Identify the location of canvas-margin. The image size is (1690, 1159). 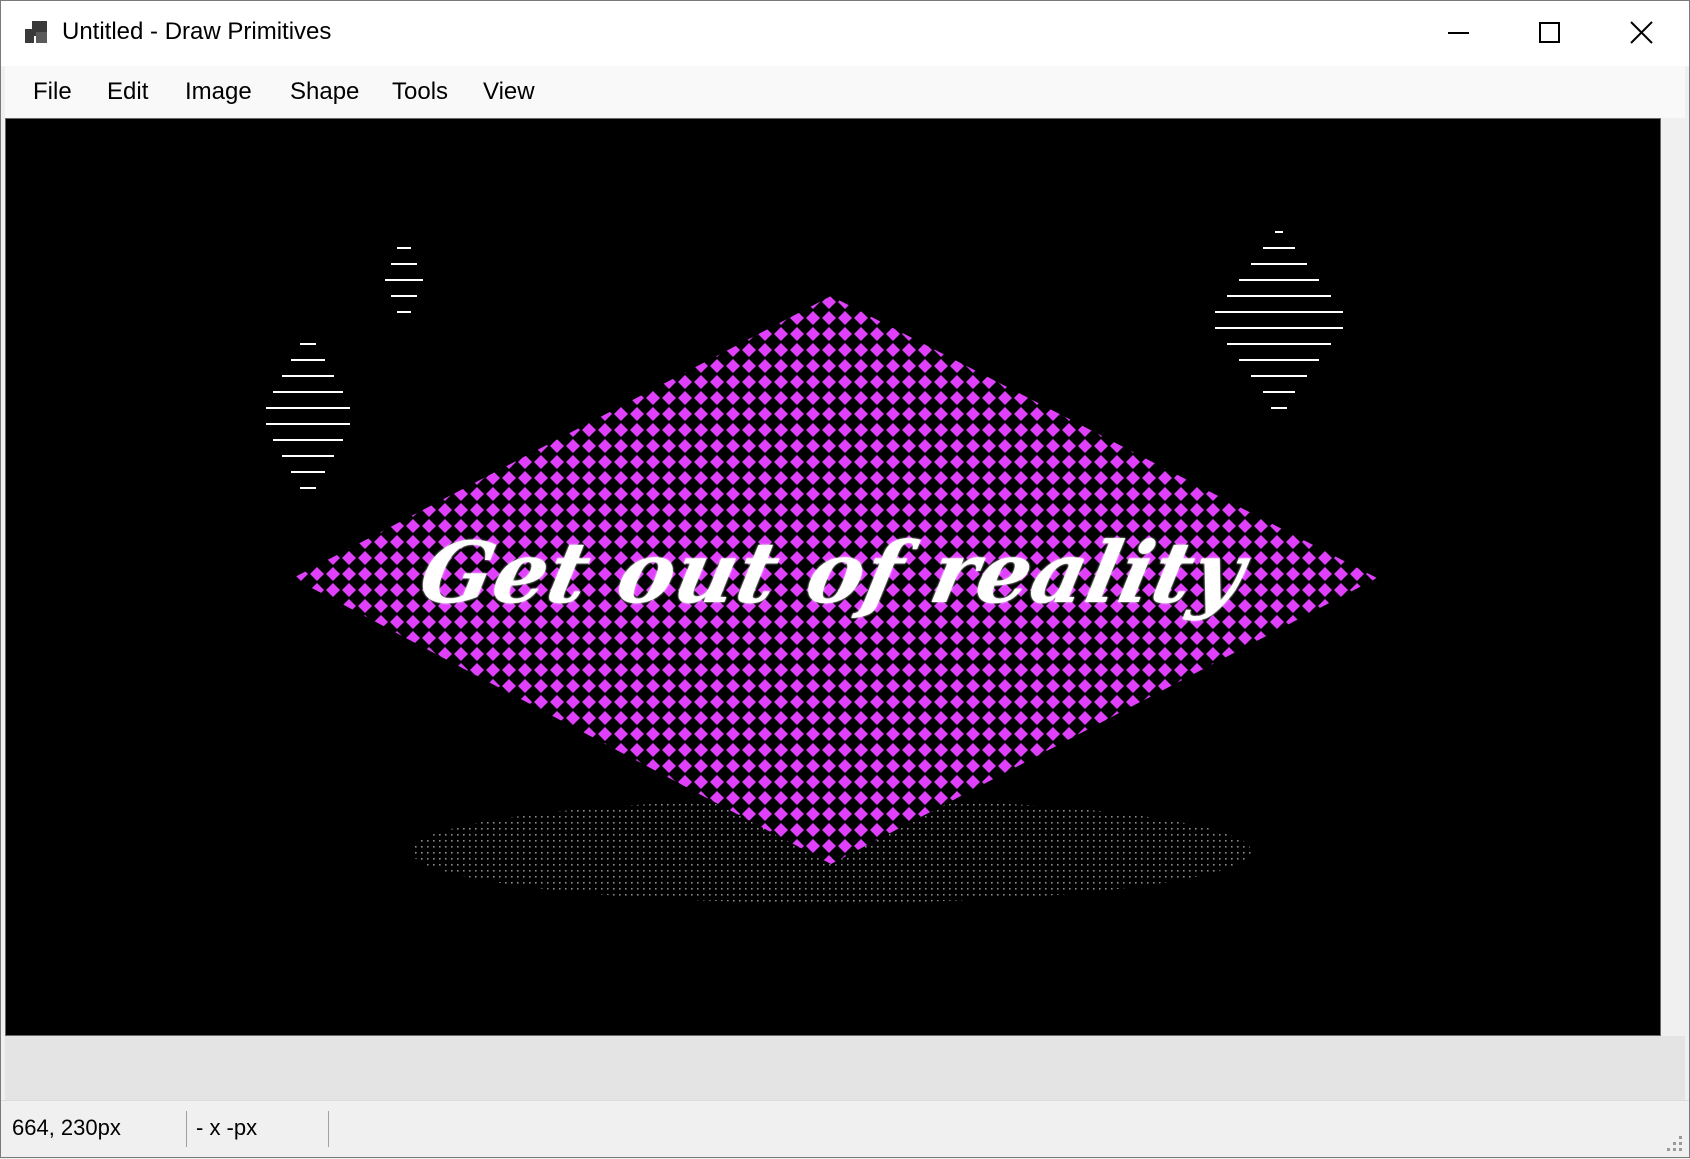
(845, 1068).